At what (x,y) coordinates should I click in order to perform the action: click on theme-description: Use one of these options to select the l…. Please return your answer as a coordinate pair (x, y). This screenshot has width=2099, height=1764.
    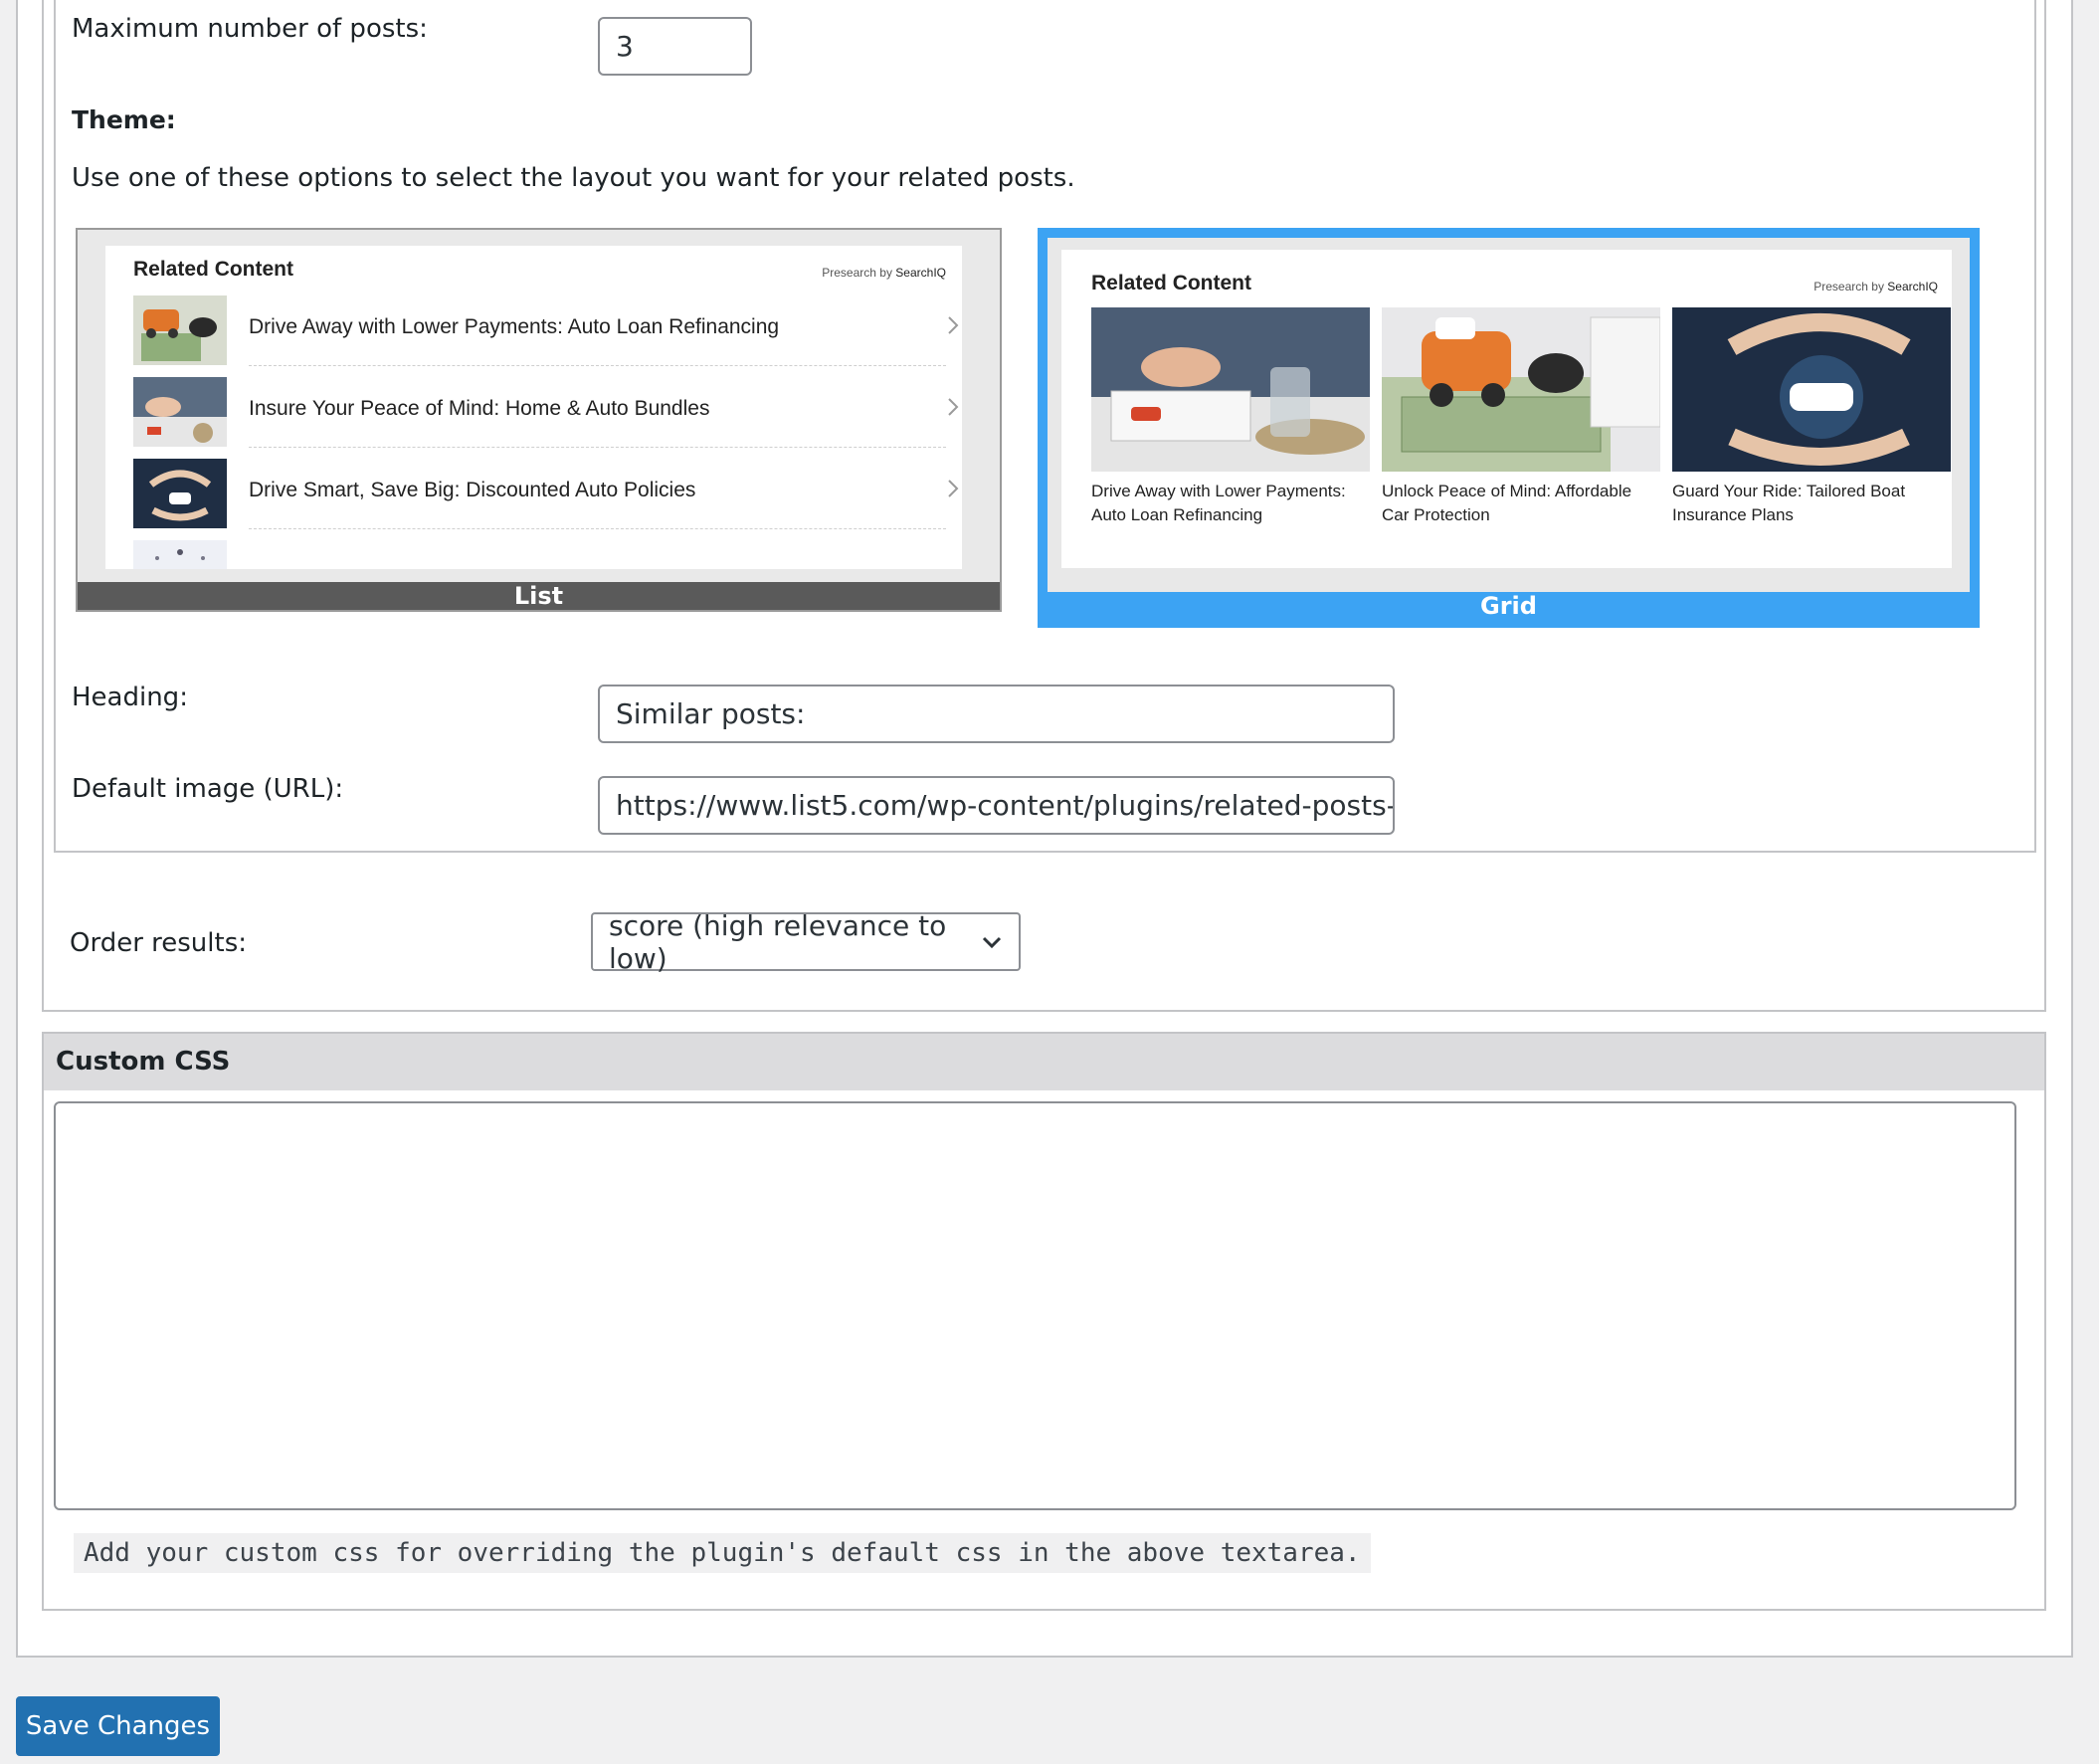
    Looking at the image, I should click on (573, 178).